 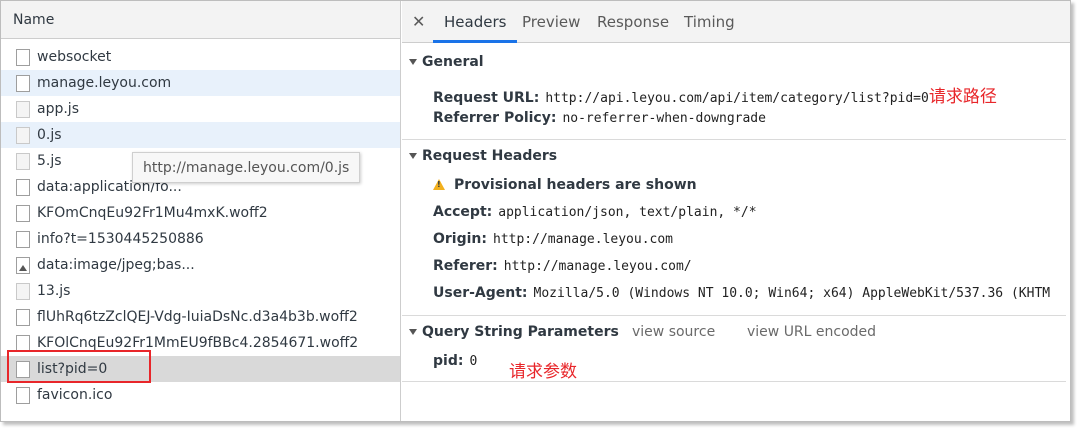 I want to click on query-params-annotation: 请求参数, so click(x=543, y=372).